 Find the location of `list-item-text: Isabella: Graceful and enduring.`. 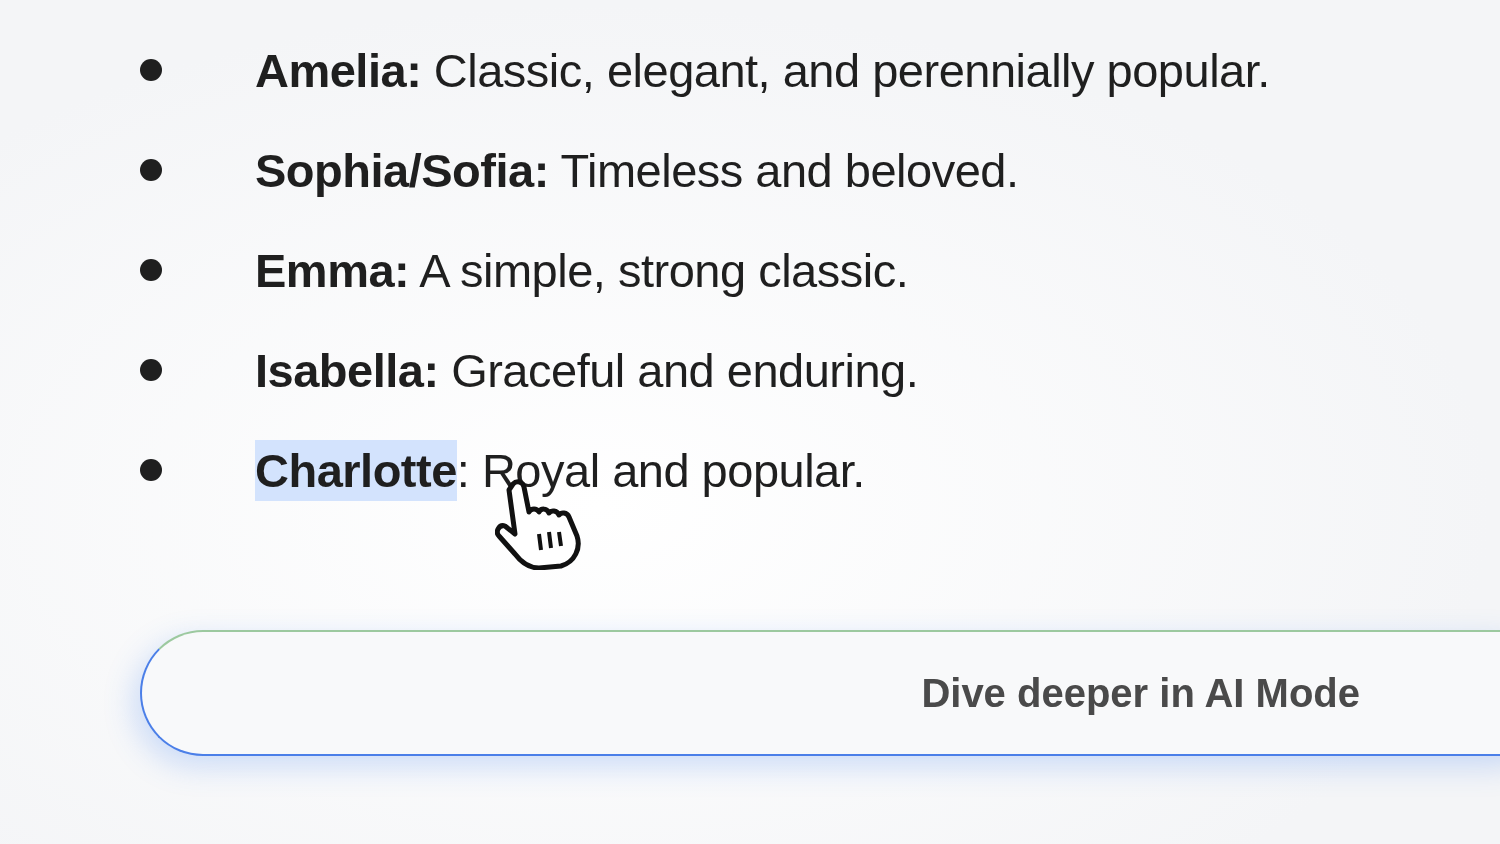

list-item-text: Isabella: Graceful and enduring. is located at coordinates (587, 370).